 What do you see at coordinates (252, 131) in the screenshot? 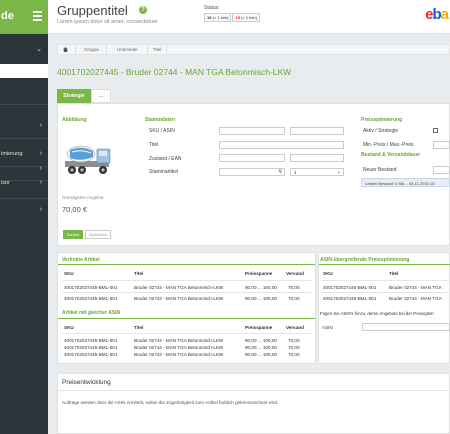
I see `sku-input` at bounding box center [252, 131].